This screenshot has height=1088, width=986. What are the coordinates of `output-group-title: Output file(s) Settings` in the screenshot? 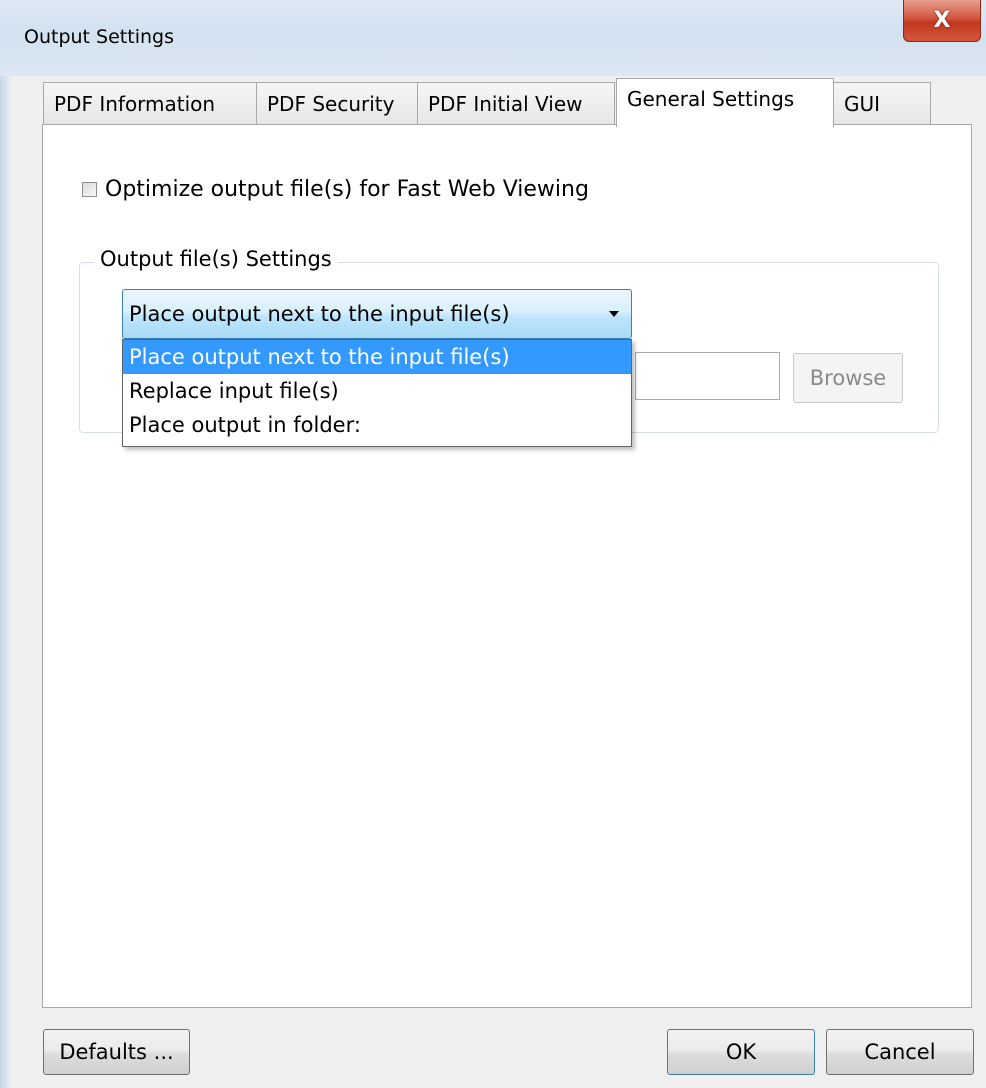 It's located at (216, 259).